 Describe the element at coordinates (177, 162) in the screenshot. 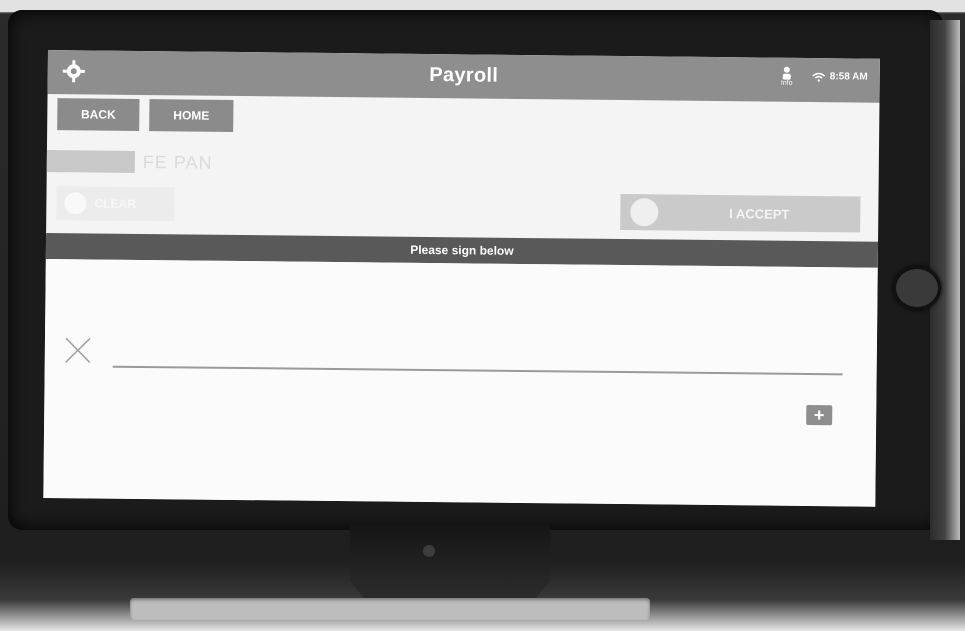

I see `user-name: FE PAN` at that location.